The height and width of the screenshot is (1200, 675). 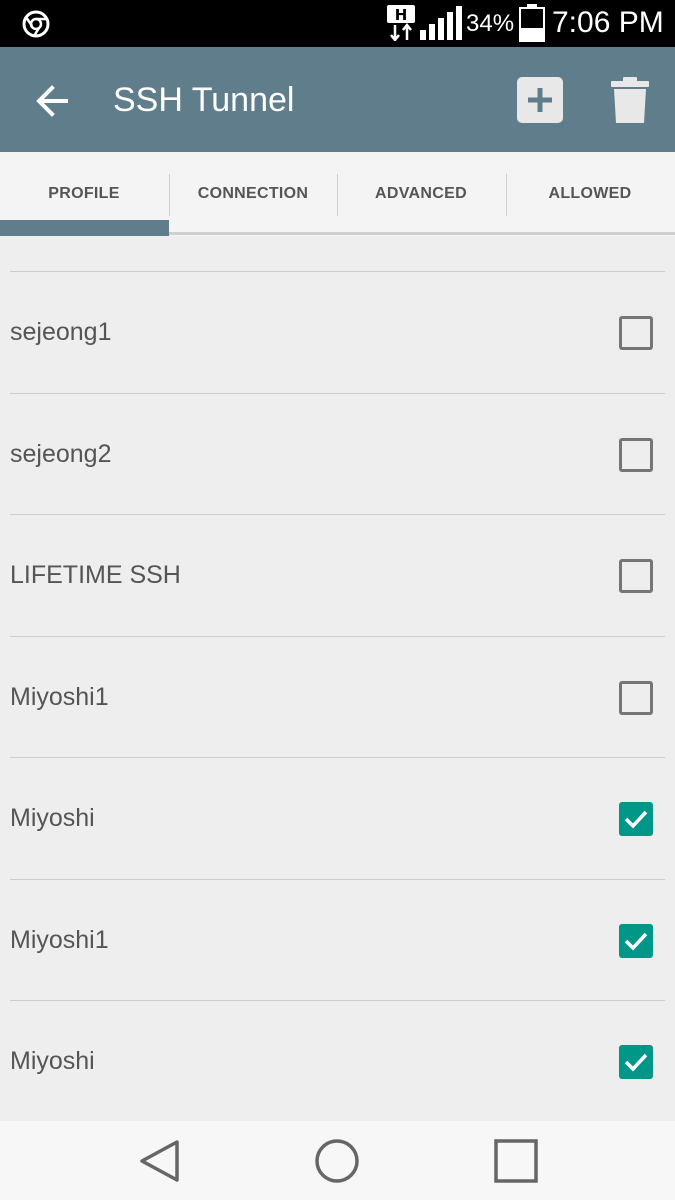 What do you see at coordinates (421, 194) in the screenshot?
I see `tab-advanced: ADVANCED` at bounding box center [421, 194].